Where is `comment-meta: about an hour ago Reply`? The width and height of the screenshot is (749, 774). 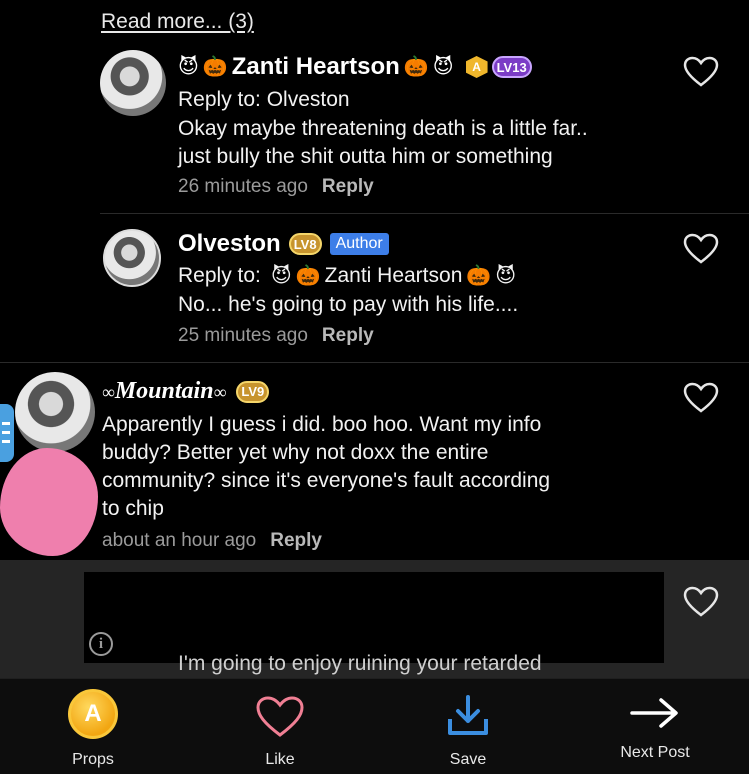
comment-meta: about an hour ago Reply is located at coordinates (212, 541).